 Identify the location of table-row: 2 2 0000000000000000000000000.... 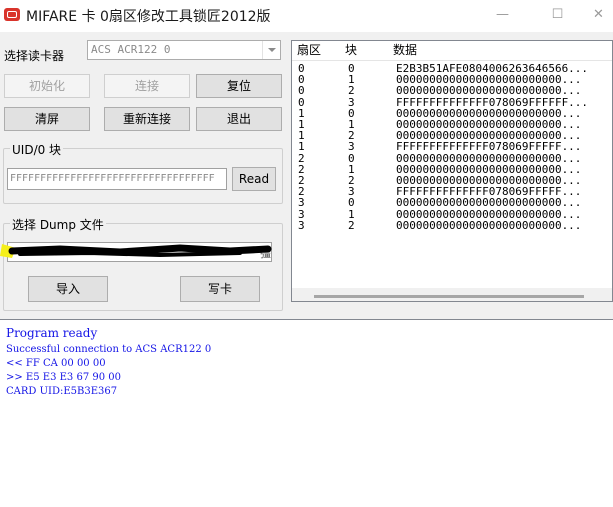
(452, 181).